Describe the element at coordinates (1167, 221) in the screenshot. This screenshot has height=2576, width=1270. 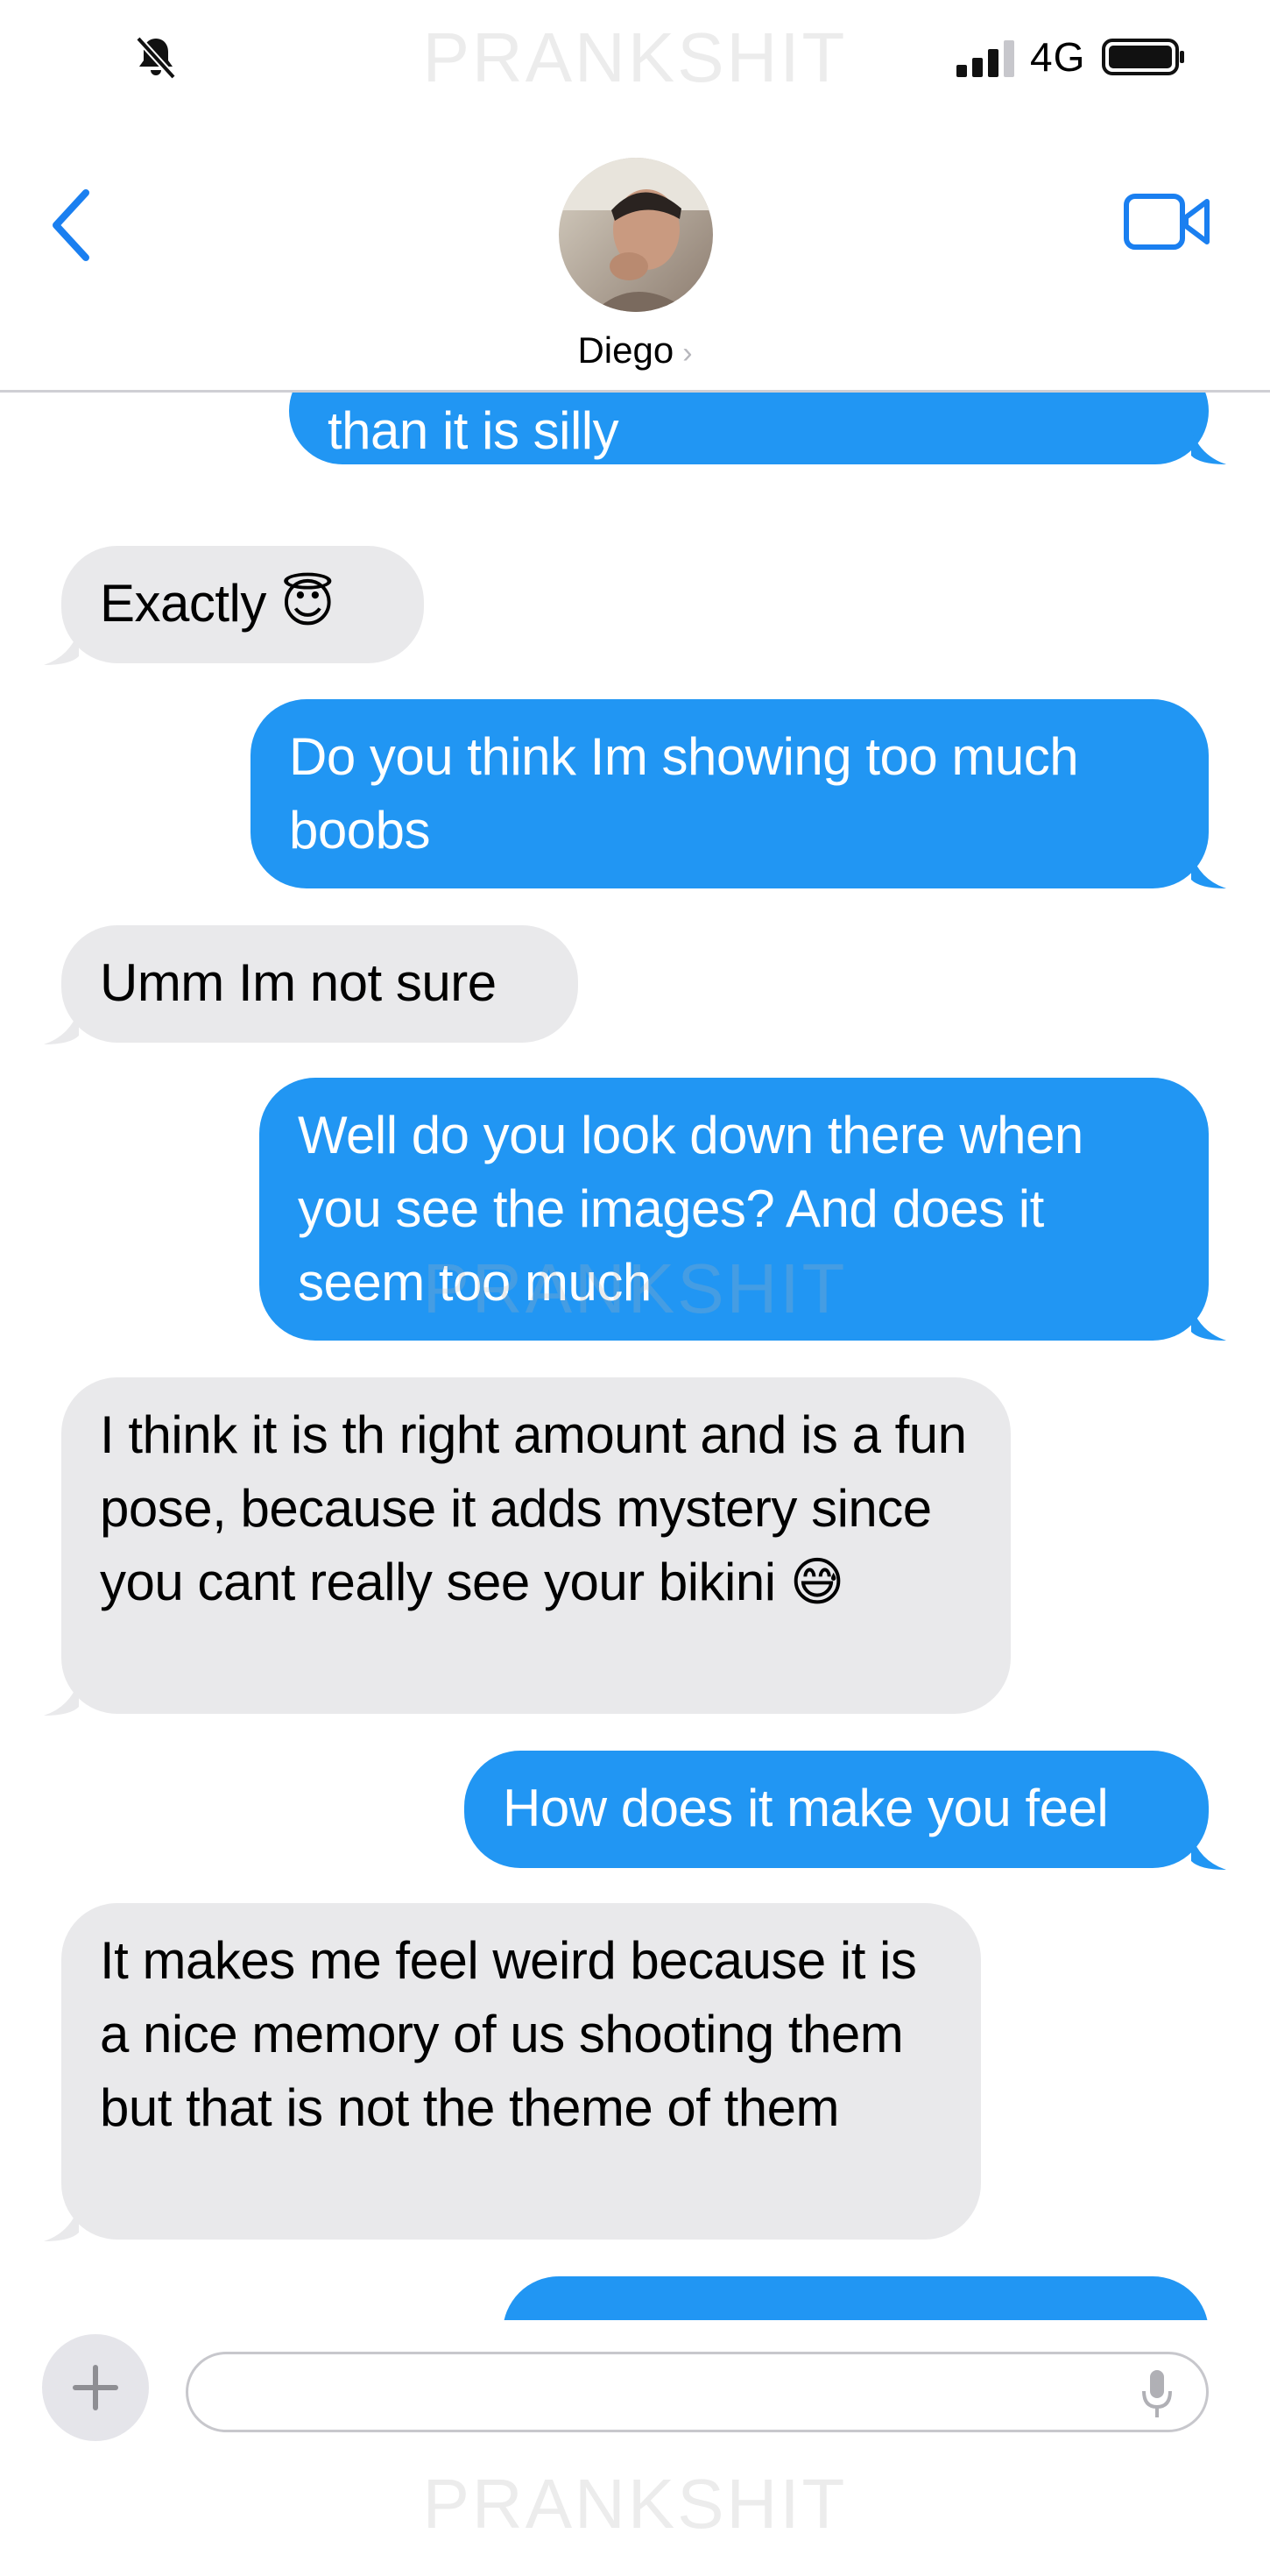
I see `video-call-icon` at that location.